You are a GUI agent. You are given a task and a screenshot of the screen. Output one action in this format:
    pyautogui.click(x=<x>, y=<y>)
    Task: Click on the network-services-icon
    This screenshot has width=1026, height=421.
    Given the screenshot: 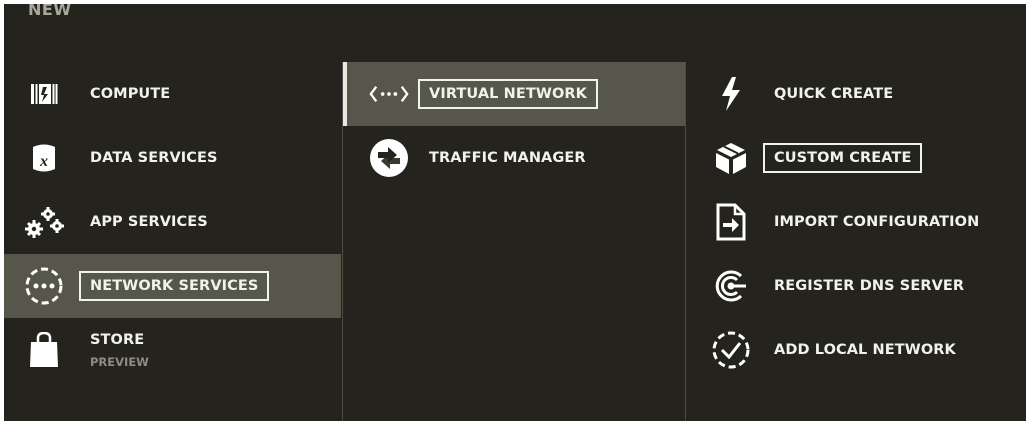 What is the action you would take?
    pyautogui.click(x=44, y=286)
    